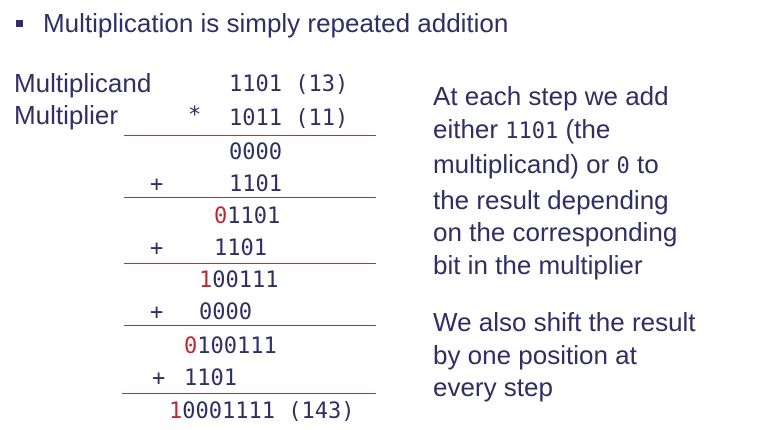 Image resolution: width=763 pixels, height=430 pixels. Describe the element at coordinates (83, 83) in the screenshot. I see `multiplicand-label: Multiplicand` at that location.